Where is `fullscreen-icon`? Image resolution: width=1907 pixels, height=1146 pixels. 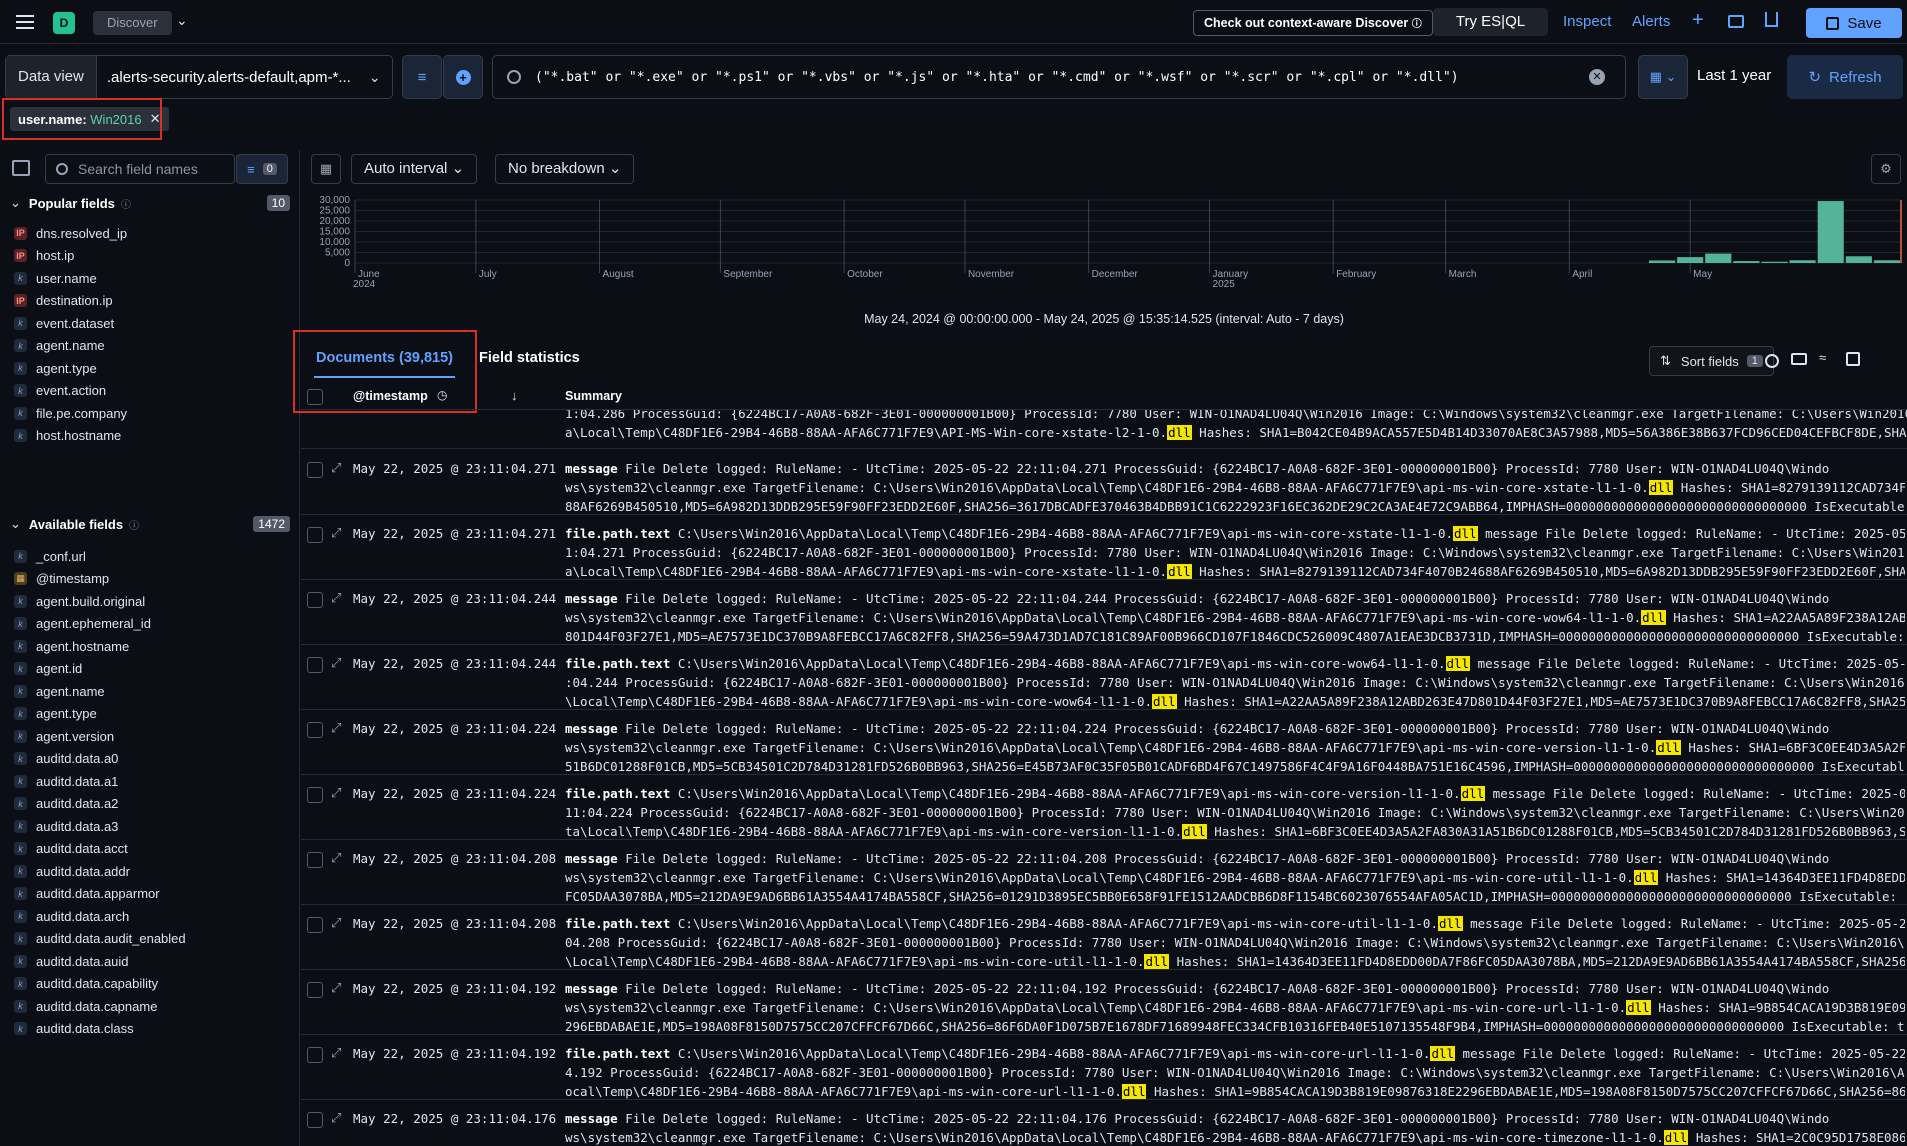
fullscreen-icon is located at coordinates (1853, 359).